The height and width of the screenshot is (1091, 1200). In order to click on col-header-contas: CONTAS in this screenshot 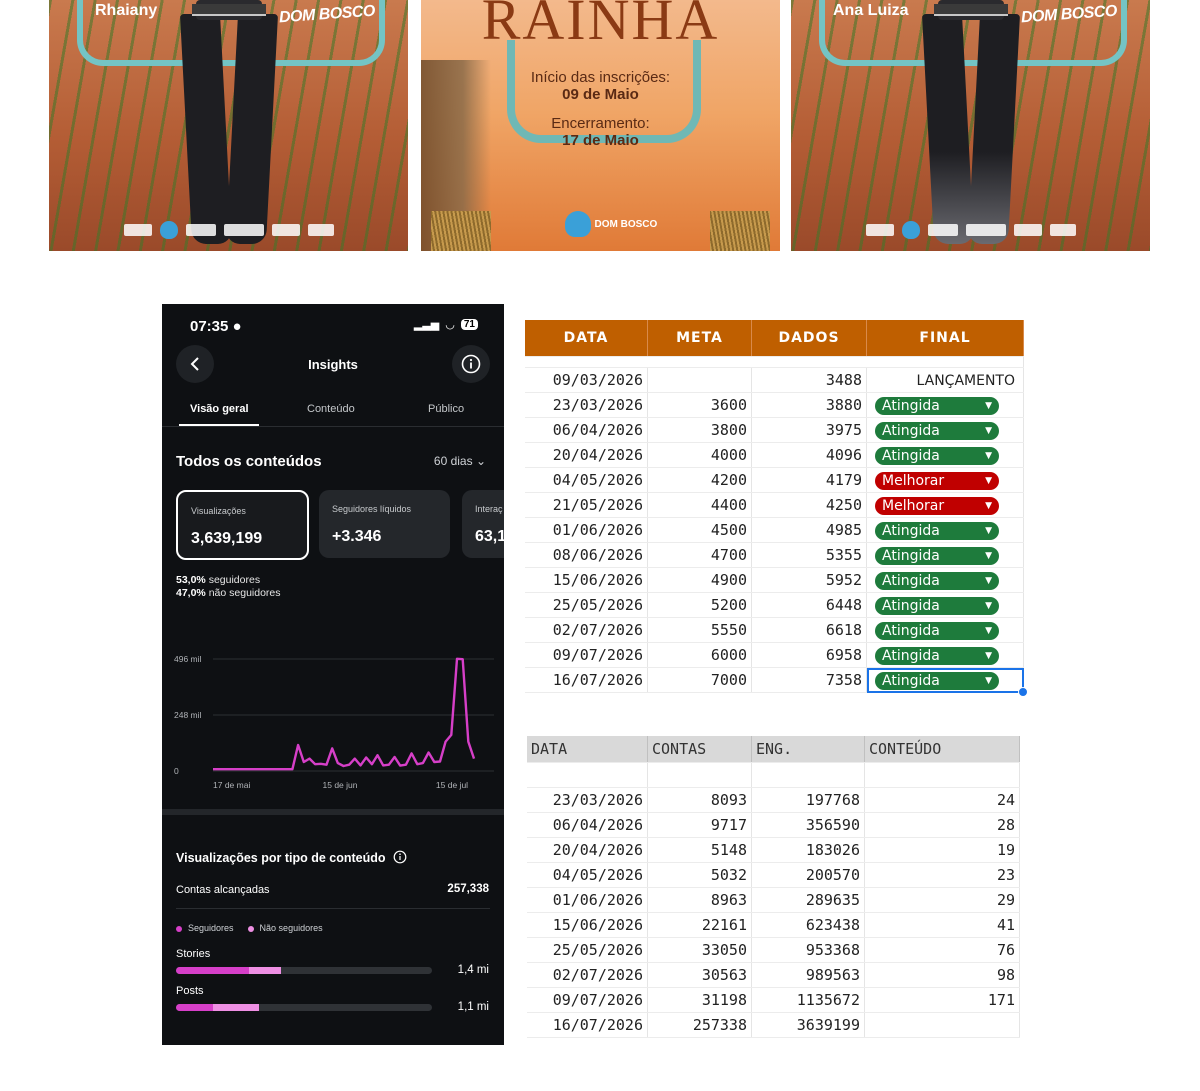, I will do `click(699, 749)`.